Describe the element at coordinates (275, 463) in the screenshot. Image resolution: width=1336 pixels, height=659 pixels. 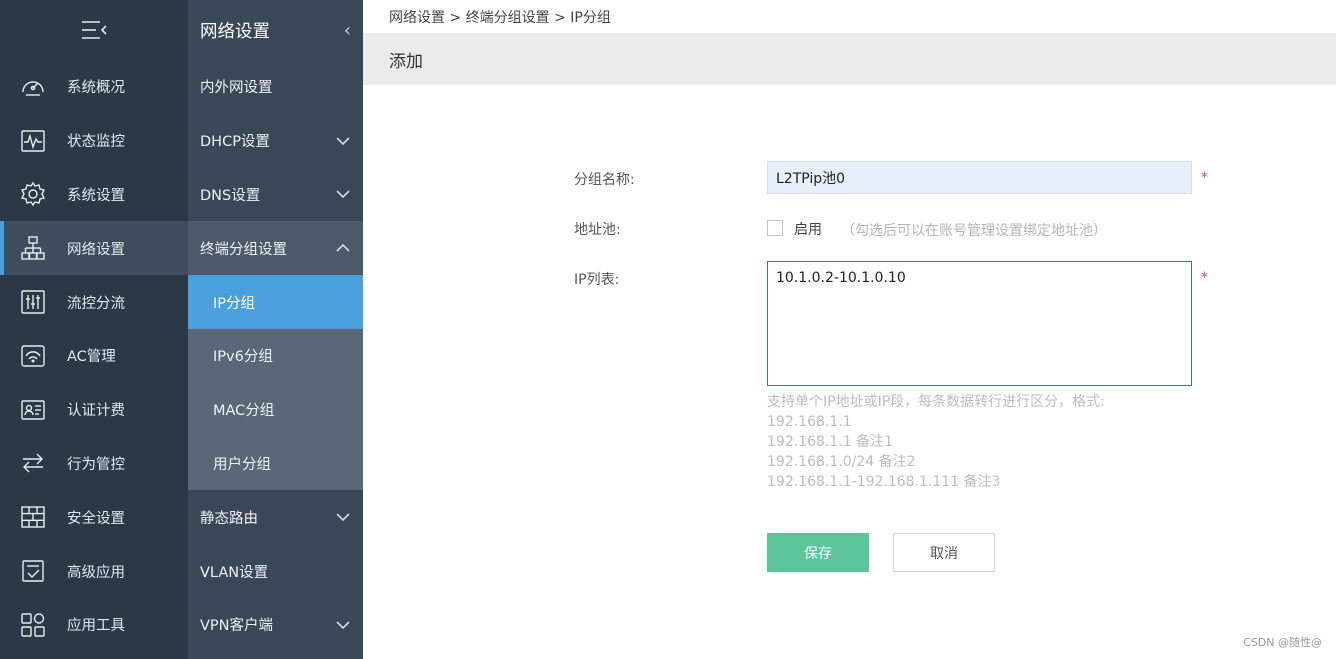
I see `subnav-item-user-group: 用户分组` at that location.